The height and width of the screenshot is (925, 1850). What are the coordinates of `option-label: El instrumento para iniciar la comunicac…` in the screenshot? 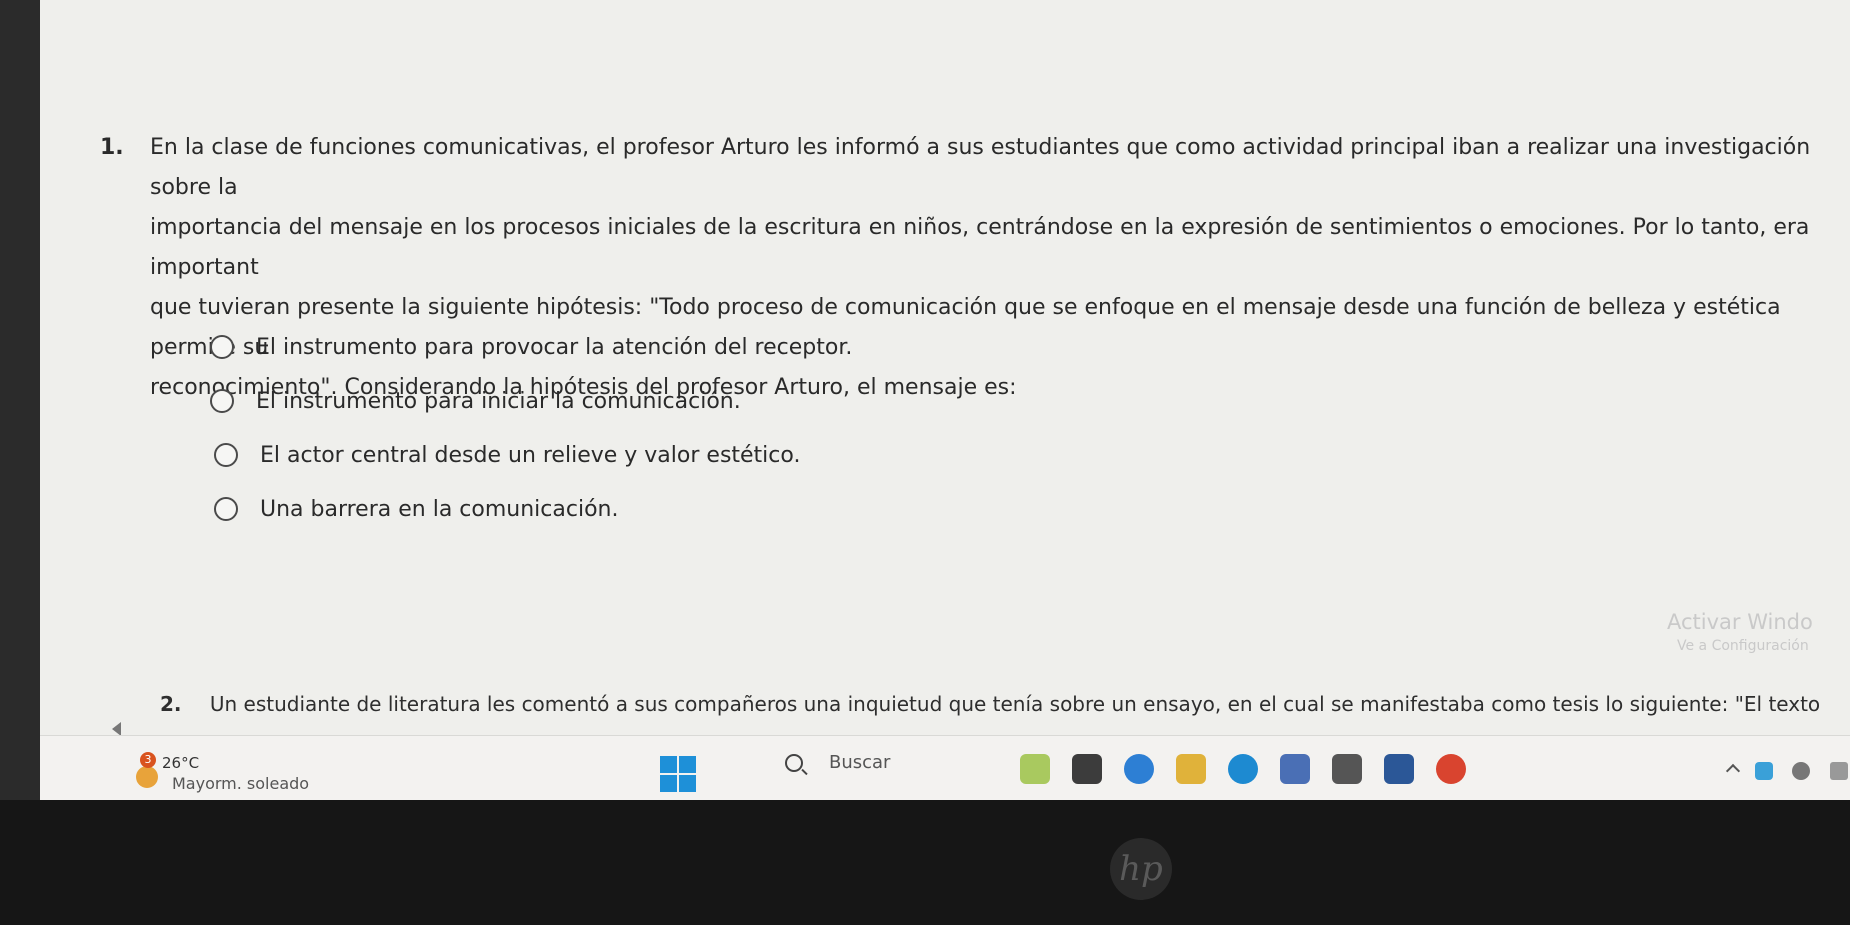 It's located at (498, 401).